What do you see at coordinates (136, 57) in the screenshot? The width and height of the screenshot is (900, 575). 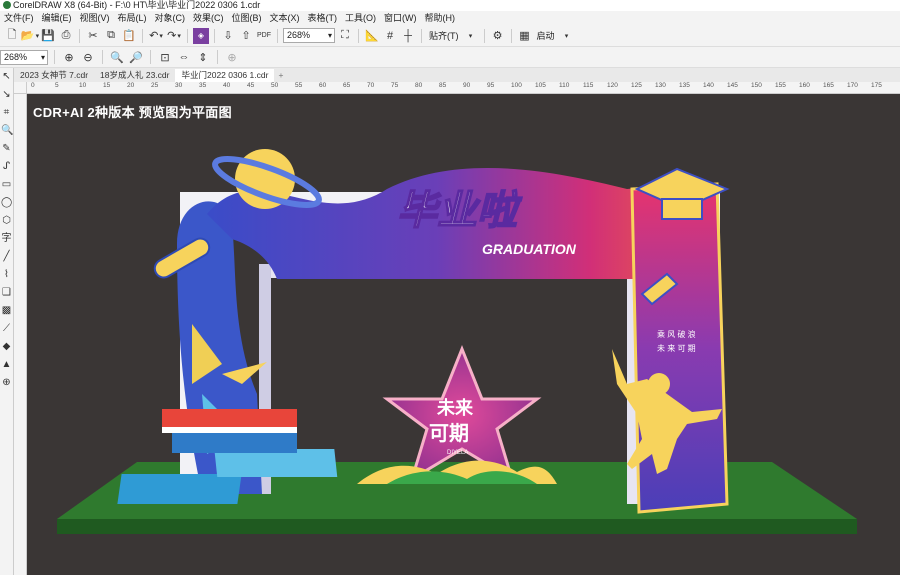 I see `zoom-to-all-objects-icon: 🔎` at bounding box center [136, 57].